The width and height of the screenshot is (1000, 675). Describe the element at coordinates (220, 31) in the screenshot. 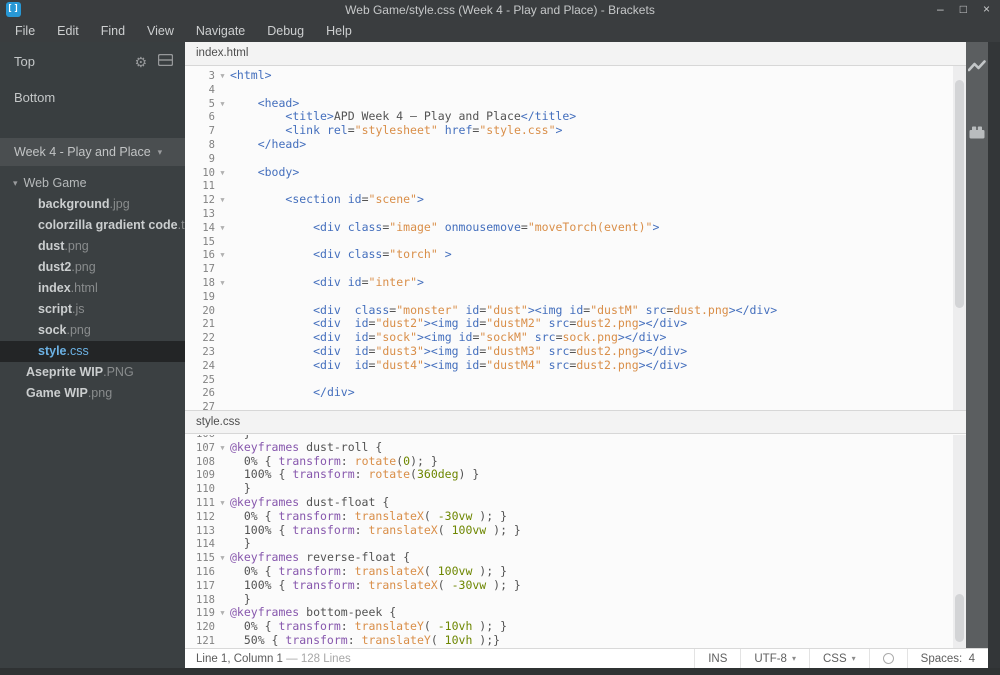

I see `menu-navigate: Navigate` at that location.